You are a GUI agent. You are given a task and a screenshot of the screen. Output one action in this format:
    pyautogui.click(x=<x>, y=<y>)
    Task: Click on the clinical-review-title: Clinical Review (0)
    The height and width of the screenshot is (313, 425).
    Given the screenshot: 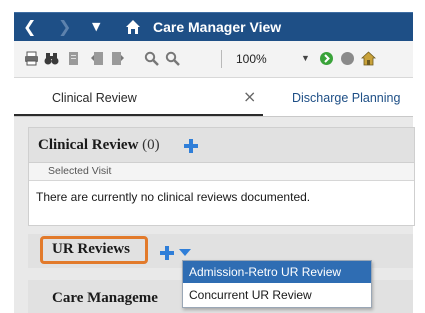 What is the action you would take?
    pyautogui.click(x=99, y=145)
    